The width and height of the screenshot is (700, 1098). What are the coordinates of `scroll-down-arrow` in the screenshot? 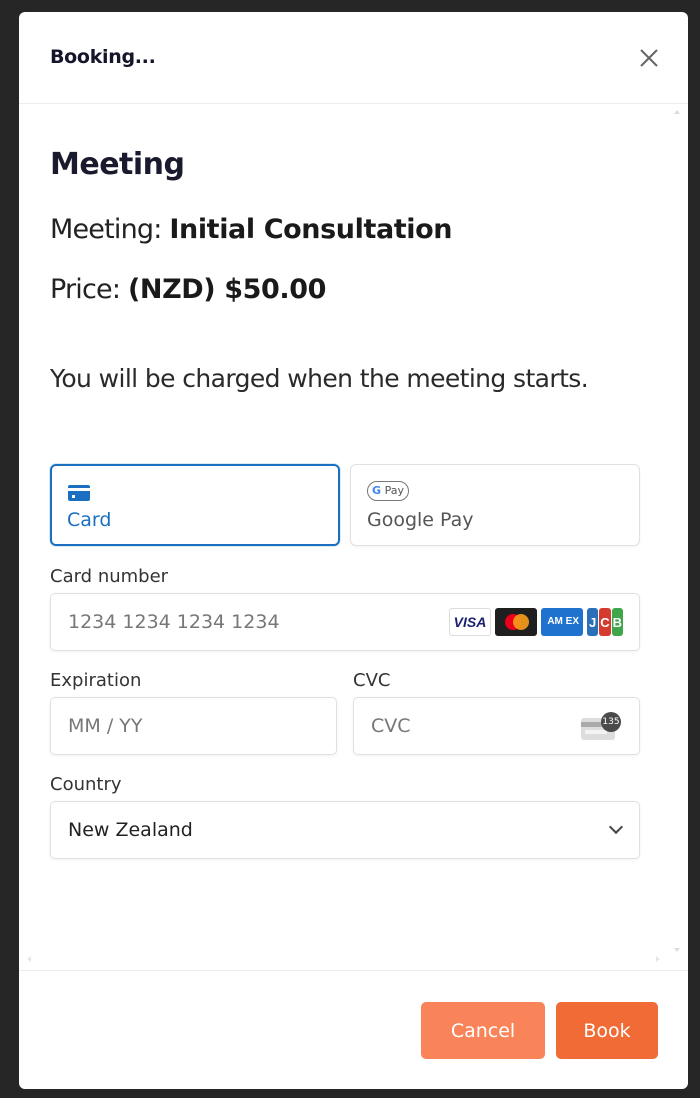 It's located at (677, 950).